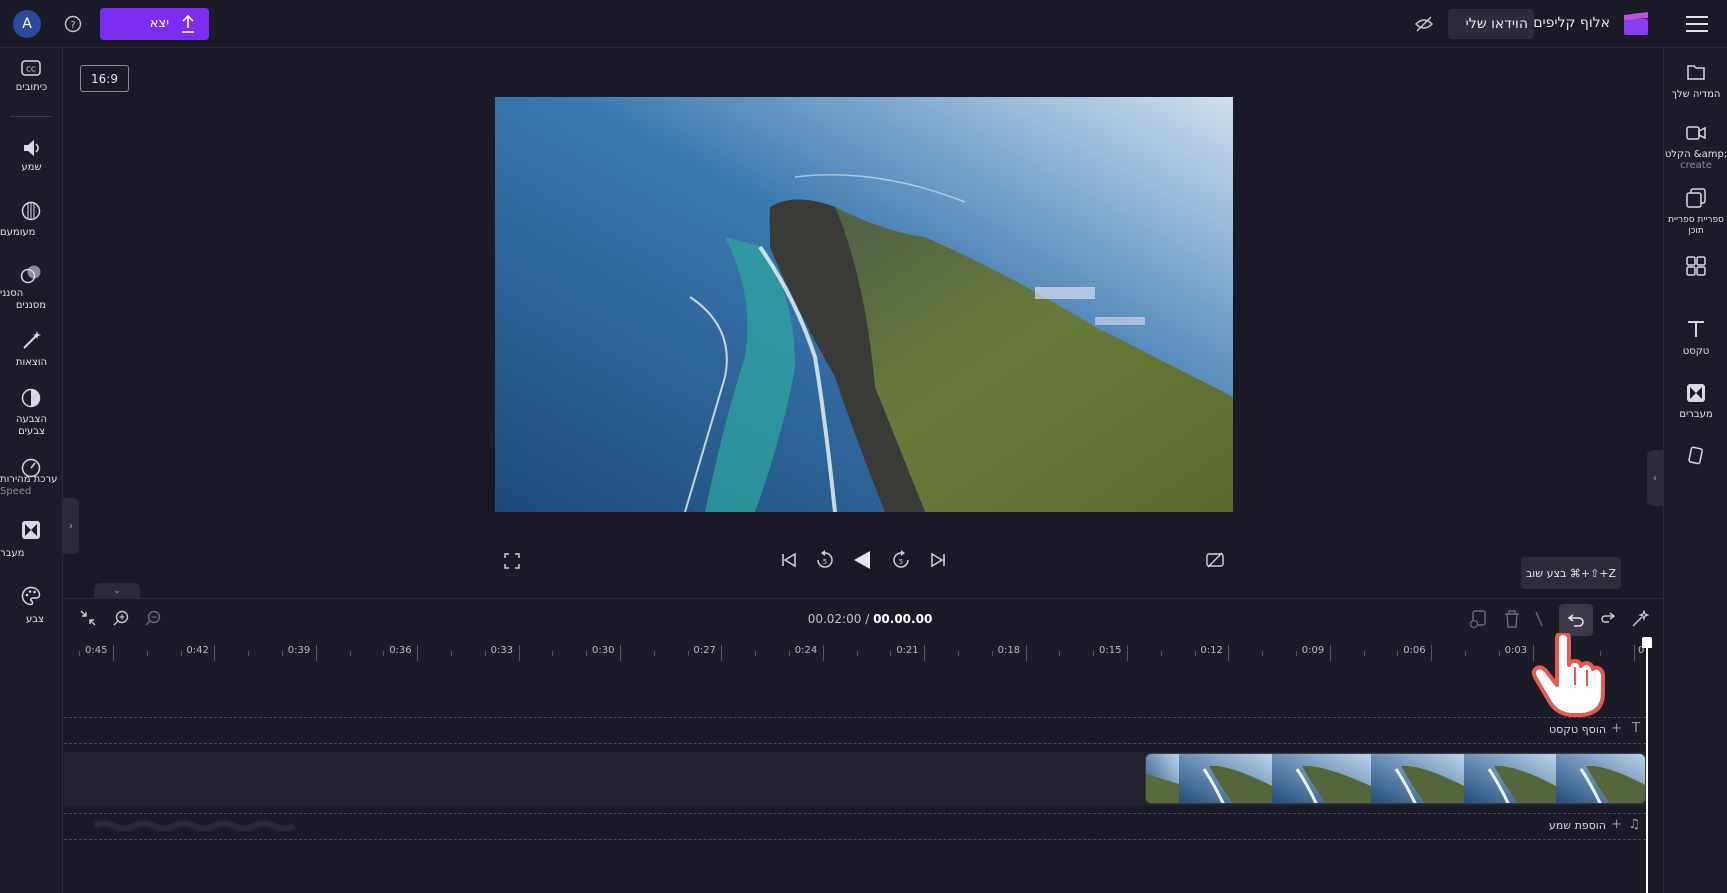 The width and height of the screenshot is (1727, 893). Describe the element at coordinates (1695, 216) in the screenshot. I see `tool-content-library: ספריית ספריית תוכן` at that location.